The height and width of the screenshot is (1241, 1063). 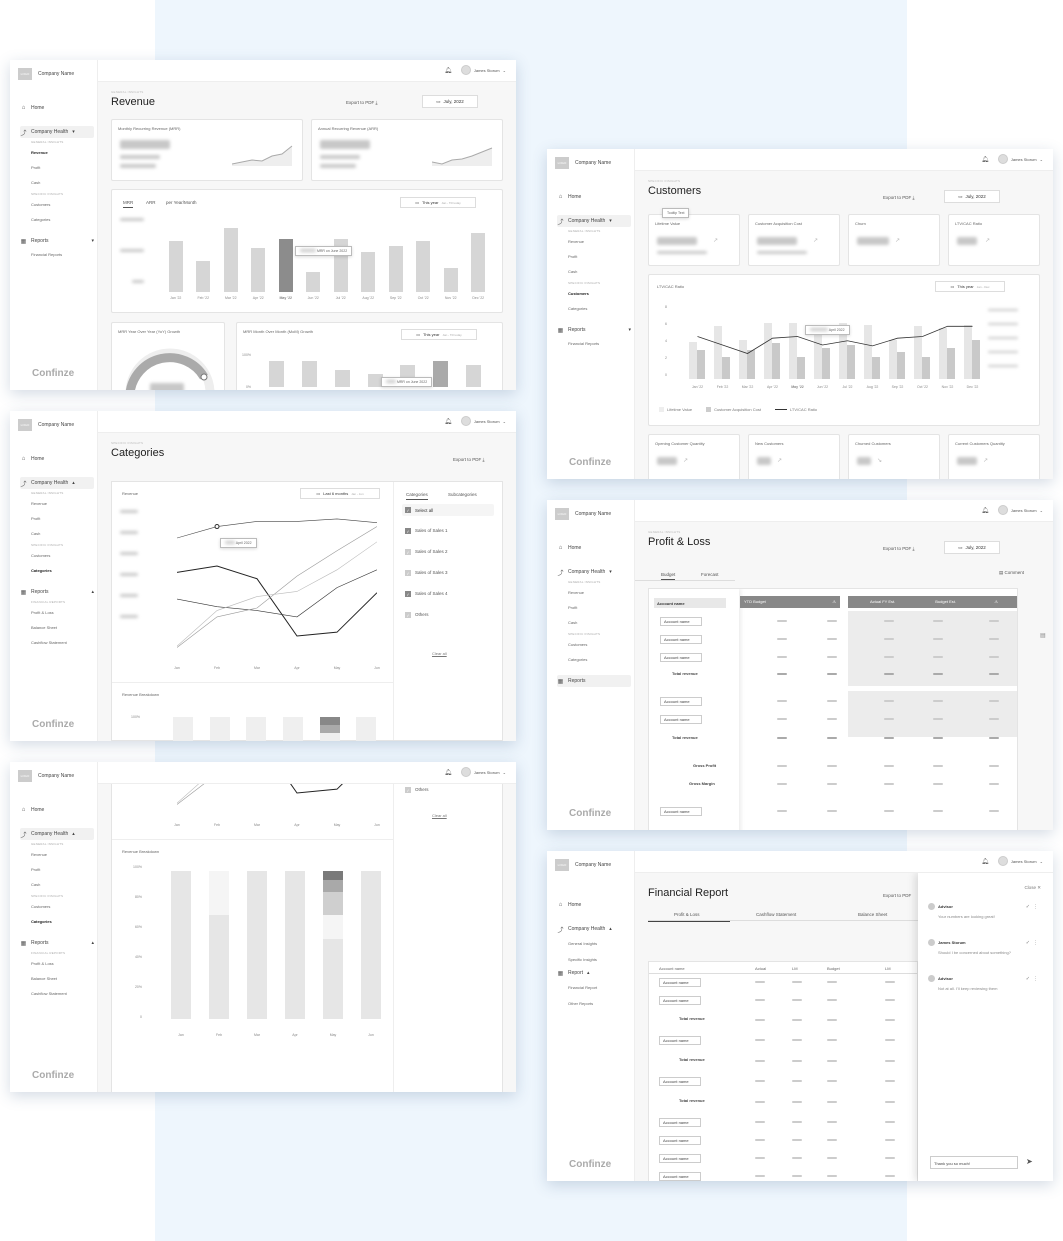 I want to click on select-all-checkbox: ✓ Select all, so click(x=448, y=510).